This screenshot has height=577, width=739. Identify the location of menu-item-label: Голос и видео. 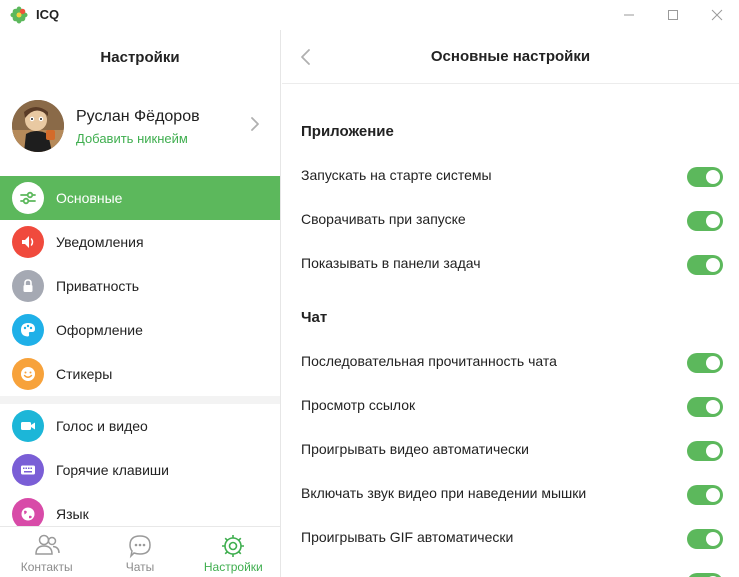
(102, 426).